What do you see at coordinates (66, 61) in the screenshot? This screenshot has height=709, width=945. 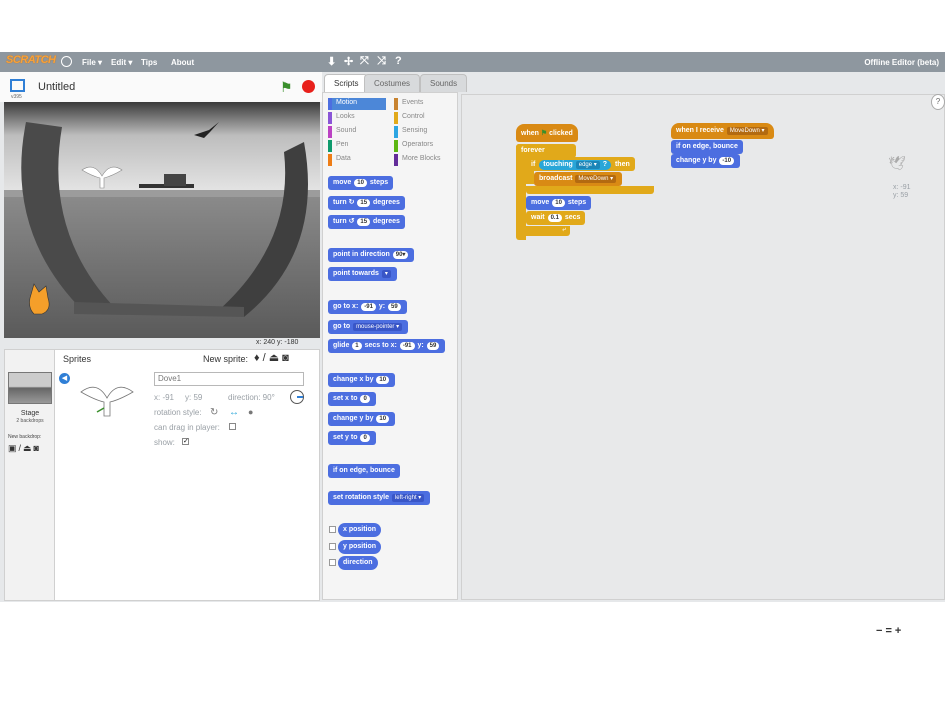 I see `language-globe-icon` at bounding box center [66, 61].